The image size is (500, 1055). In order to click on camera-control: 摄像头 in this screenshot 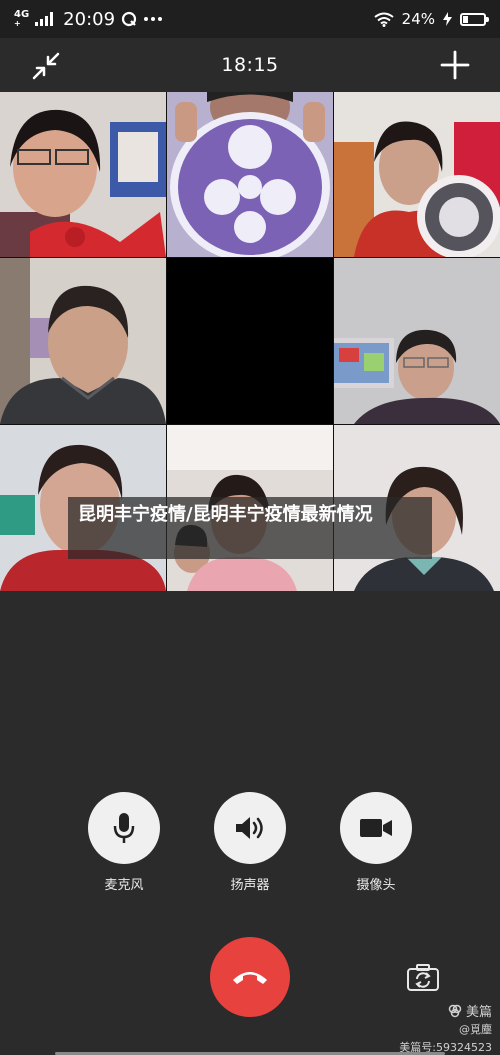, I will do `click(376, 842)`.